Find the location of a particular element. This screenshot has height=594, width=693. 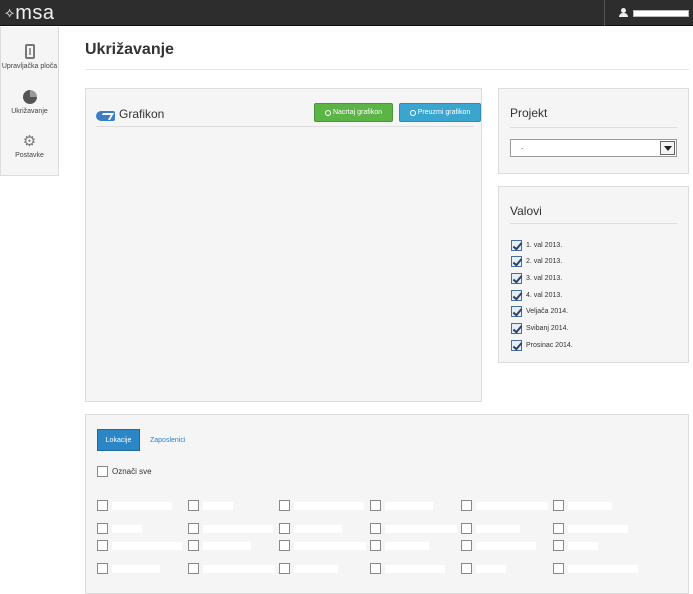

sidebar-item-settings: ⚙ Postavke is located at coordinates (29, 147).